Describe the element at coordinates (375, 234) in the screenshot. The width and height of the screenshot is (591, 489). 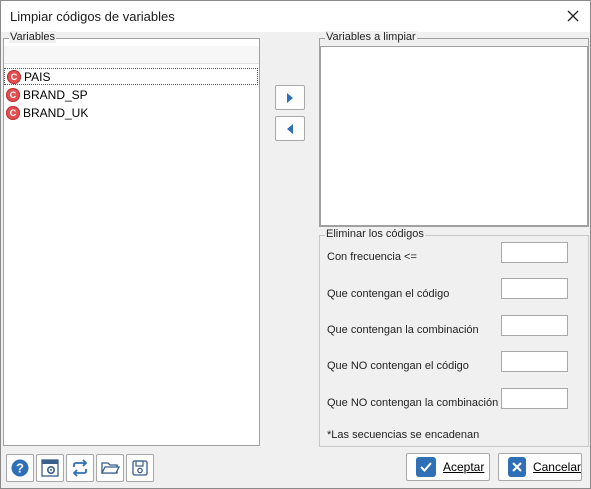
I see `remove-codes-label: Eliminar los códigos` at that location.